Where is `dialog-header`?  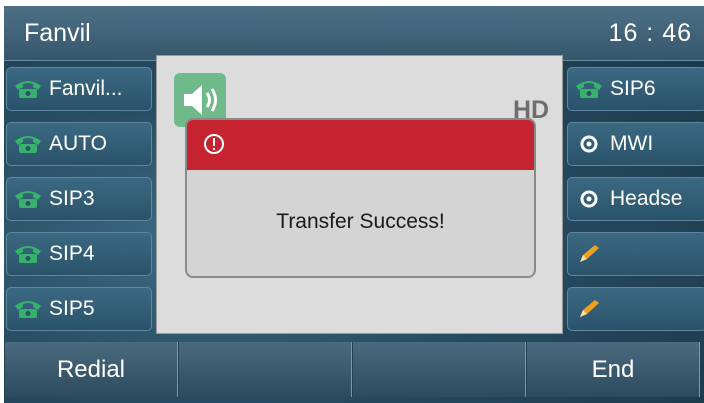 dialog-header is located at coordinates (360, 145).